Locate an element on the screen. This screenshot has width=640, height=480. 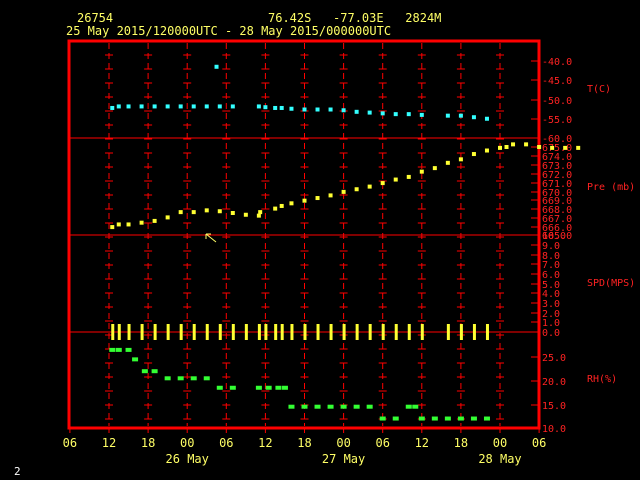
axis-tick-label: -50.0 is located at coordinates (557, 101).